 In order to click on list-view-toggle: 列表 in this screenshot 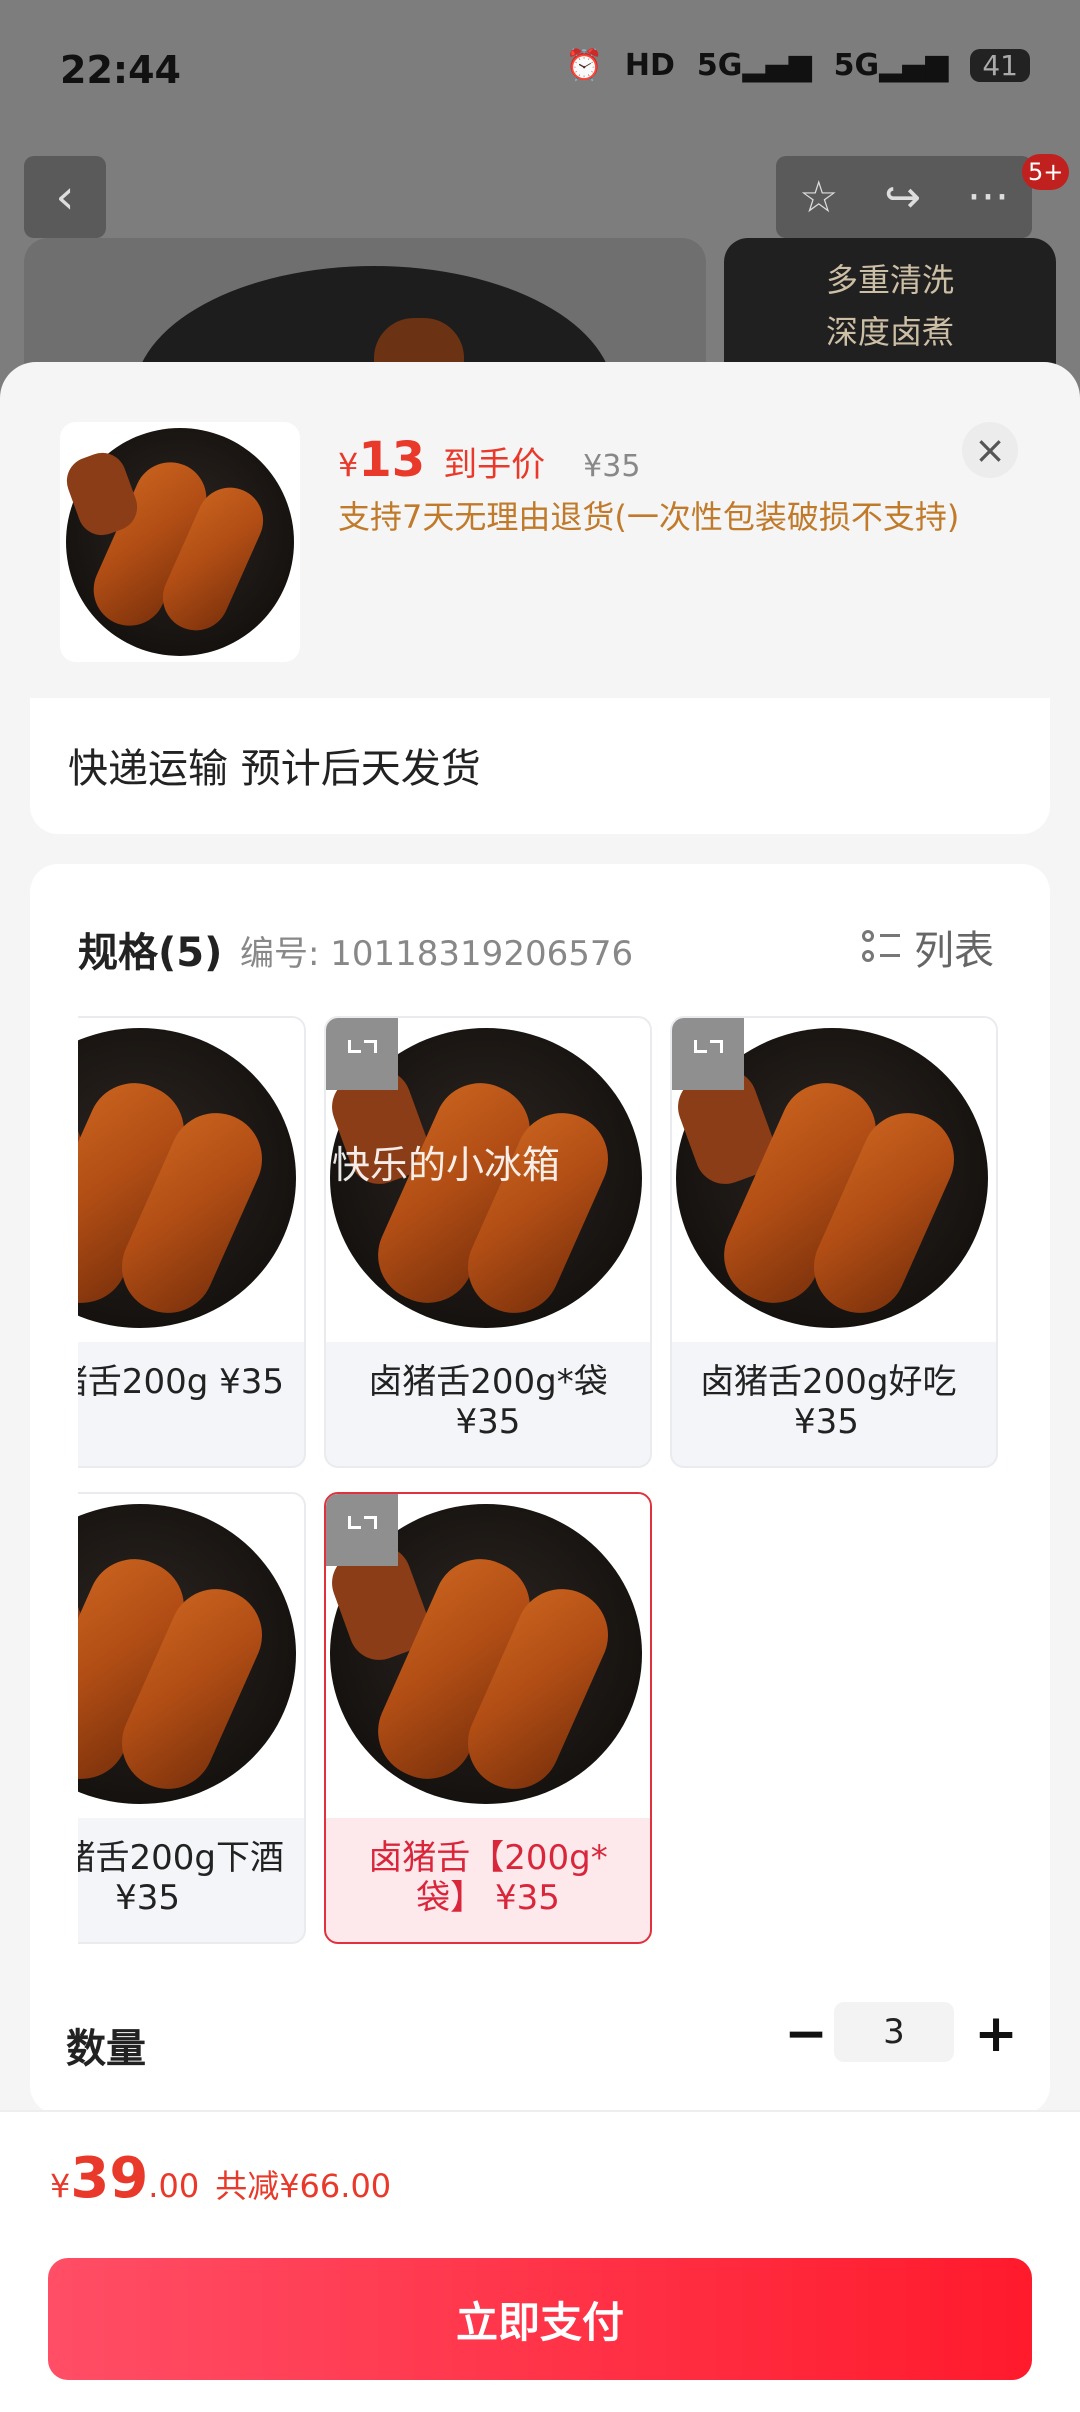, I will do `click(928, 947)`.